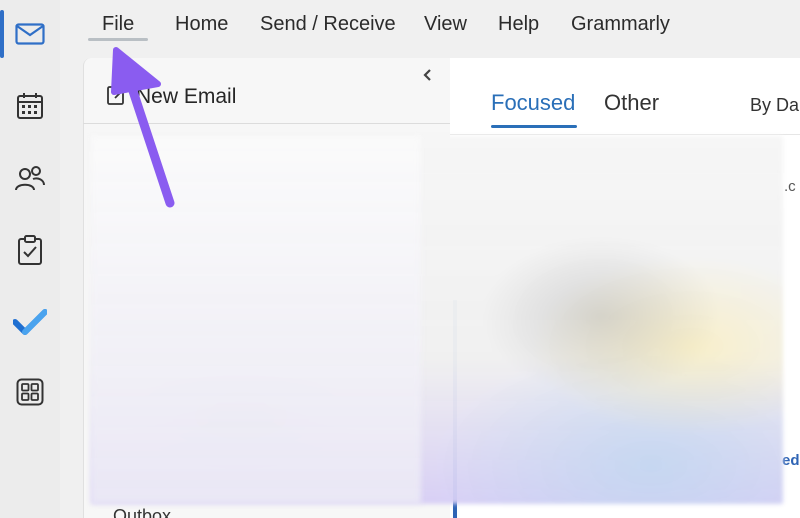 The height and width of the screenshot is (518, 800). Describe the element at coordinates (791, 460) in the screenshot. I see `message-sender-fragment: ed` at that location.